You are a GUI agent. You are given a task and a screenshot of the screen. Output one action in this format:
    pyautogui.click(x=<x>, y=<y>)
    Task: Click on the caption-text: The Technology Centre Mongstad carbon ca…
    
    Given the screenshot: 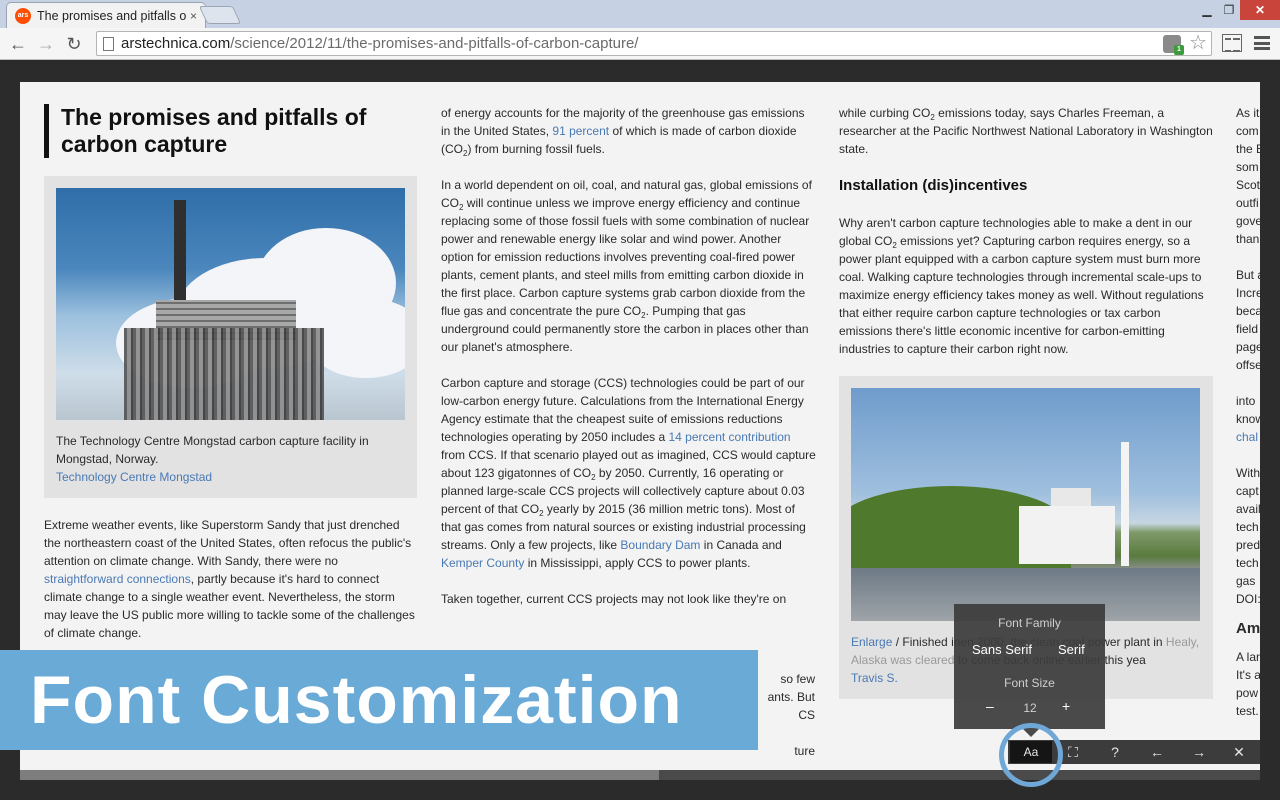 What is the action you would take?
    pyautogui.click(x=212, y=450)
    